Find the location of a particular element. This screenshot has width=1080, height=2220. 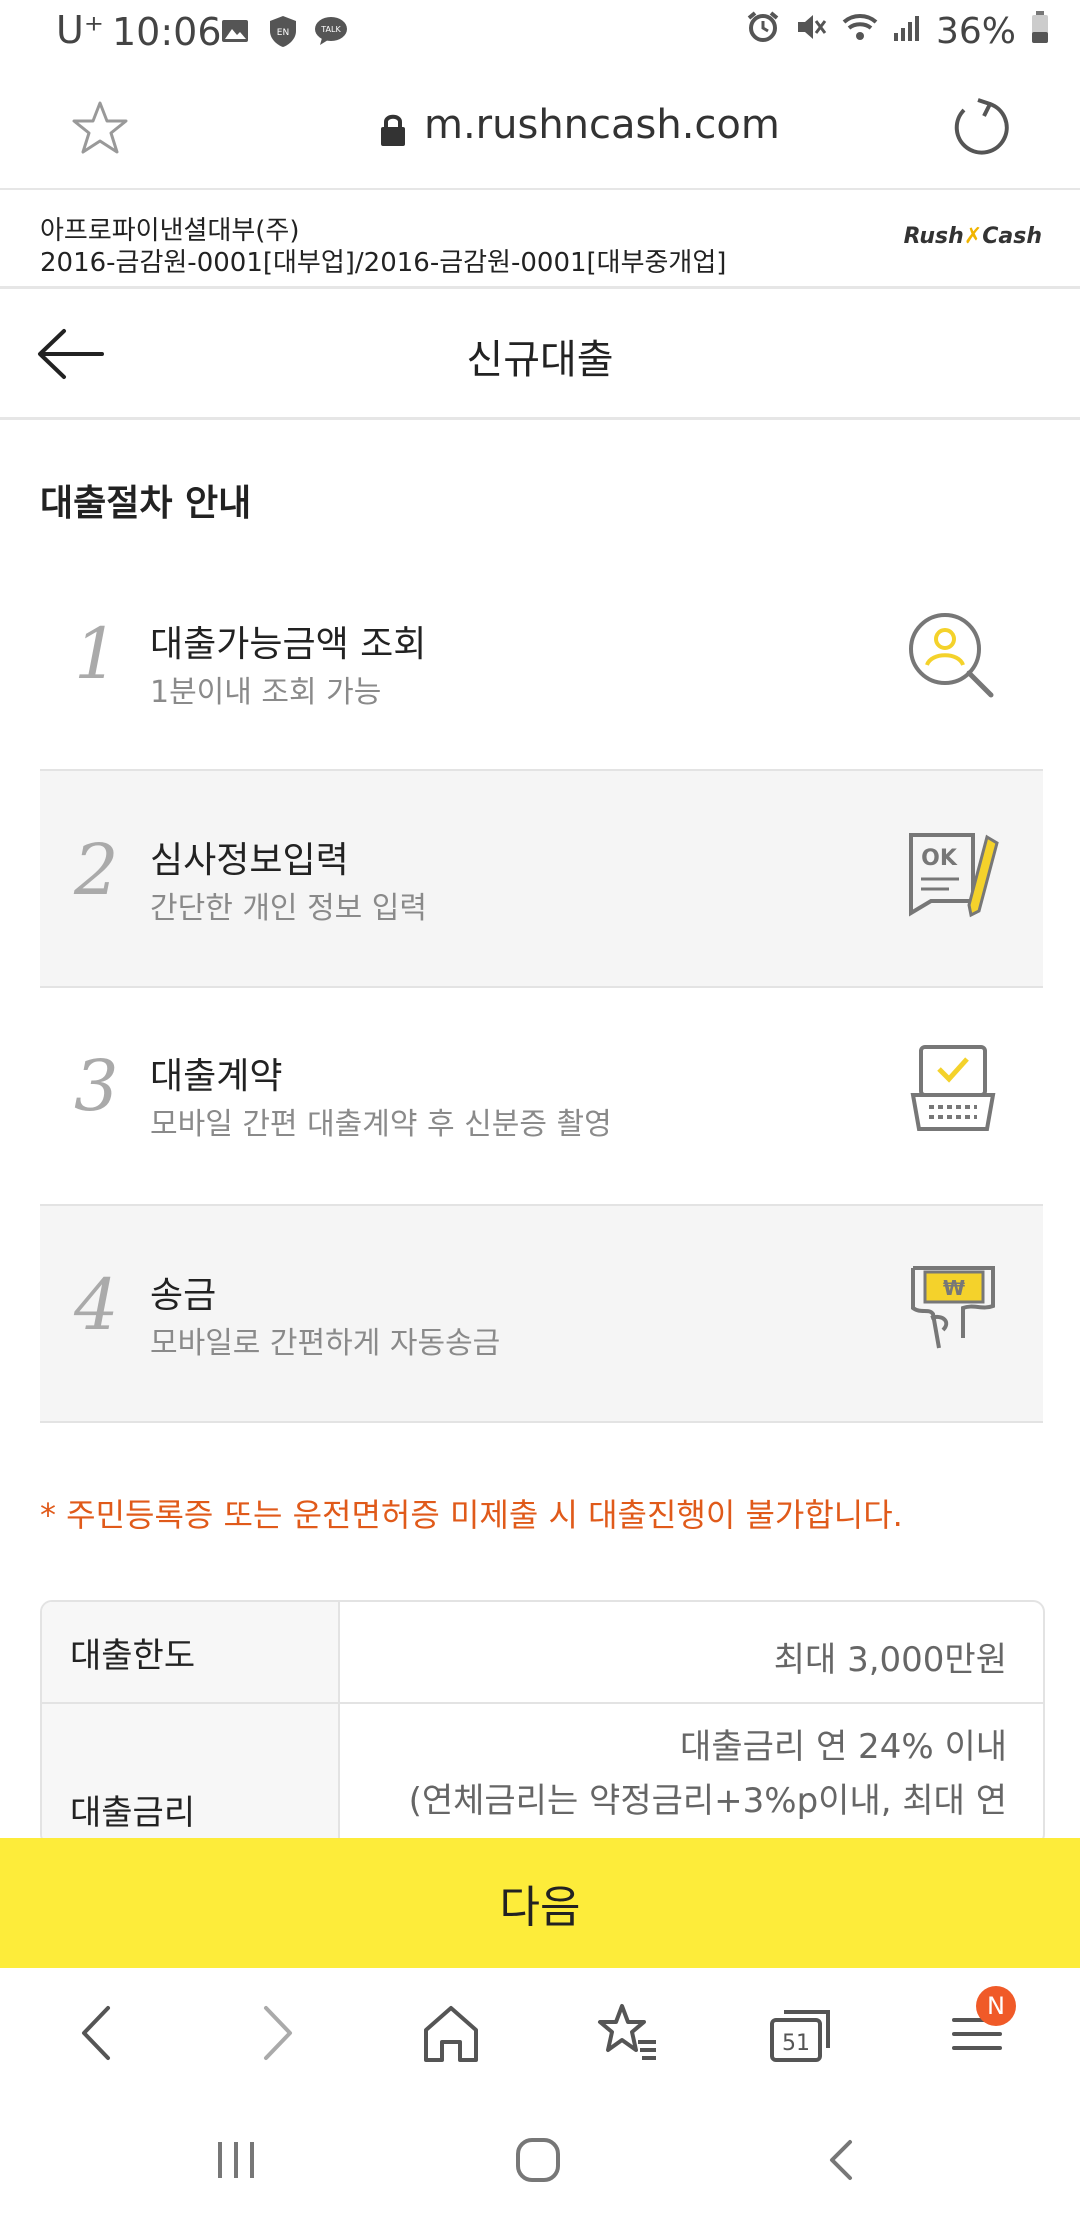

carrier-label: U⁺ is located at coordinates (80, 30).